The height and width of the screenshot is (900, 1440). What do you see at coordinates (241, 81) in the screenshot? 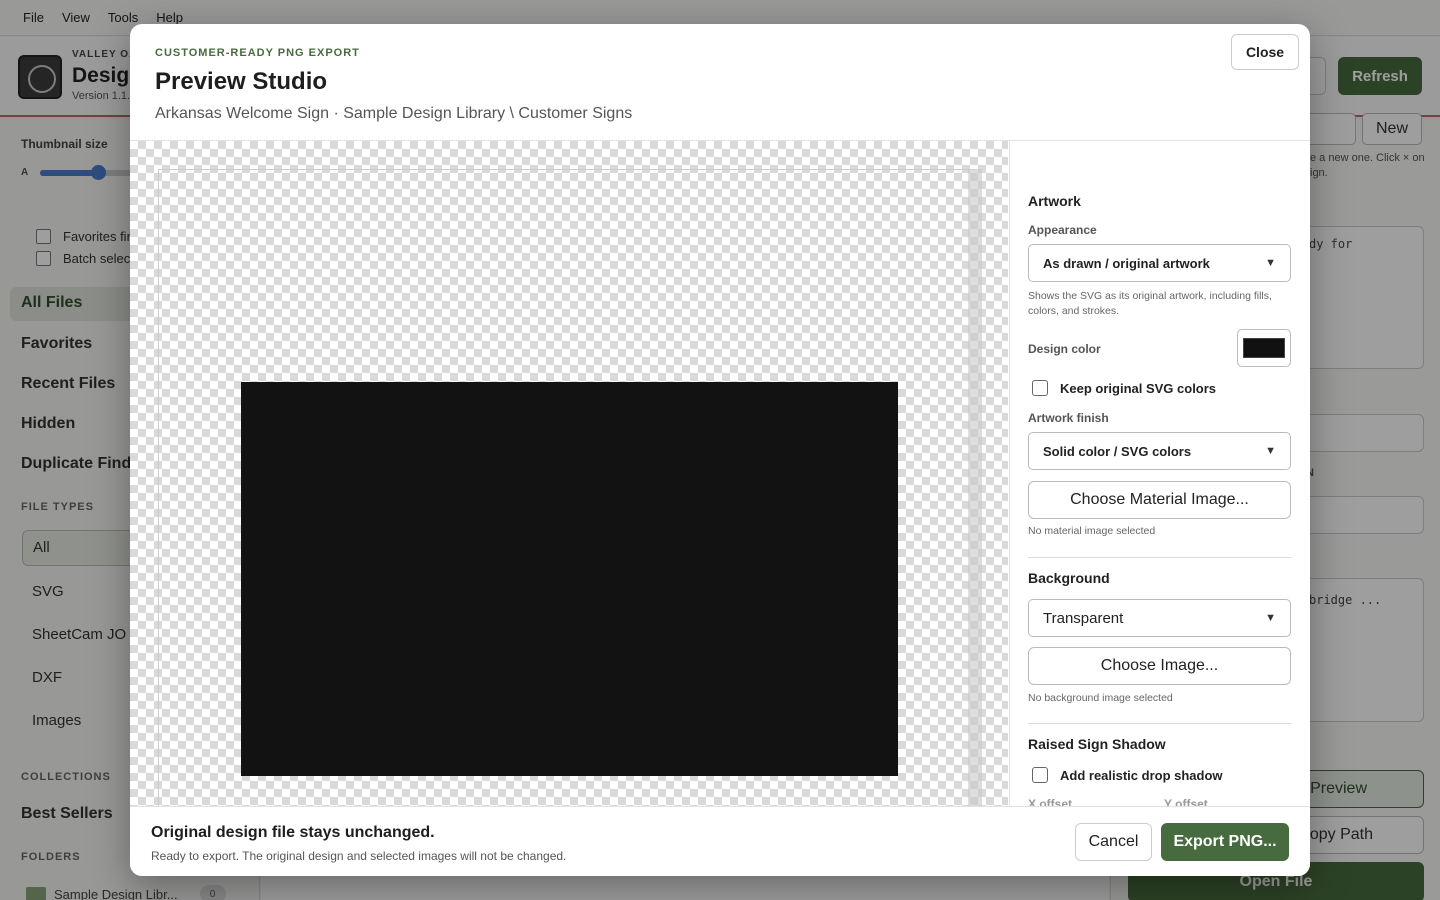
I see `dialog-title: Preview Studio` at bounding box center [241, 81].